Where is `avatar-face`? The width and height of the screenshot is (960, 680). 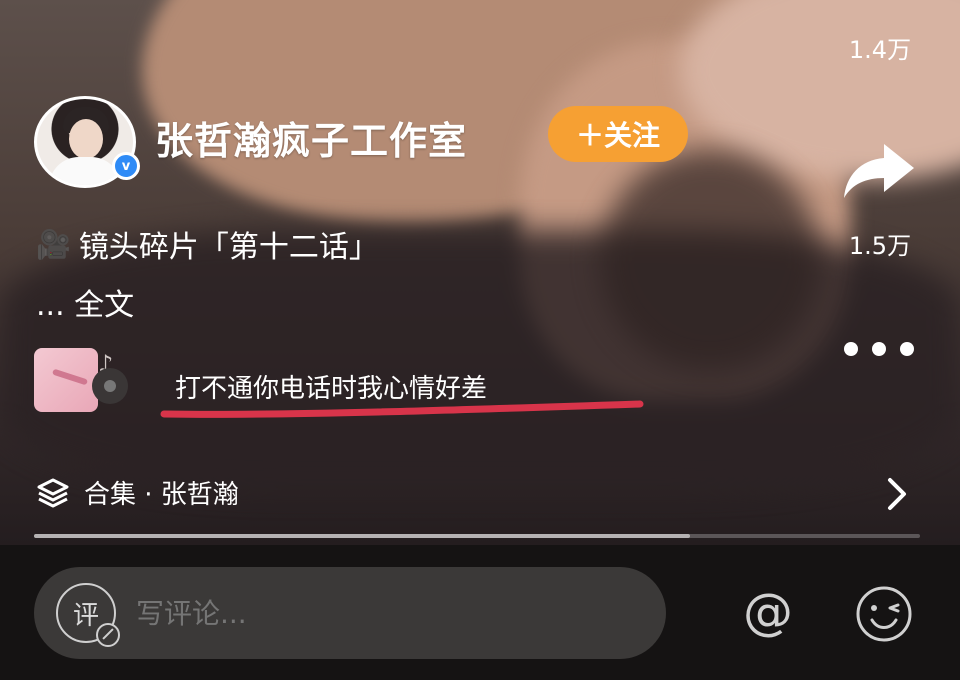 avatar-face is located at coordinates (86, 139).